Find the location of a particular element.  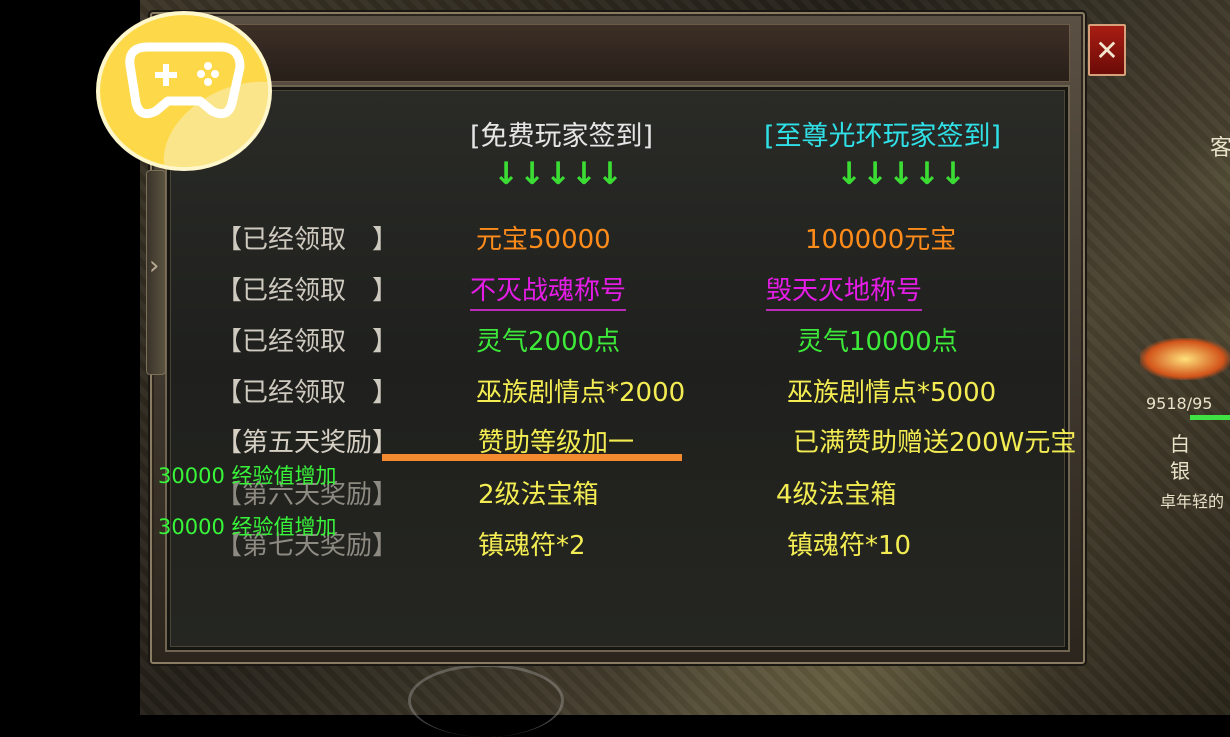

panel-title-bar is located at coordinates (617, 53).